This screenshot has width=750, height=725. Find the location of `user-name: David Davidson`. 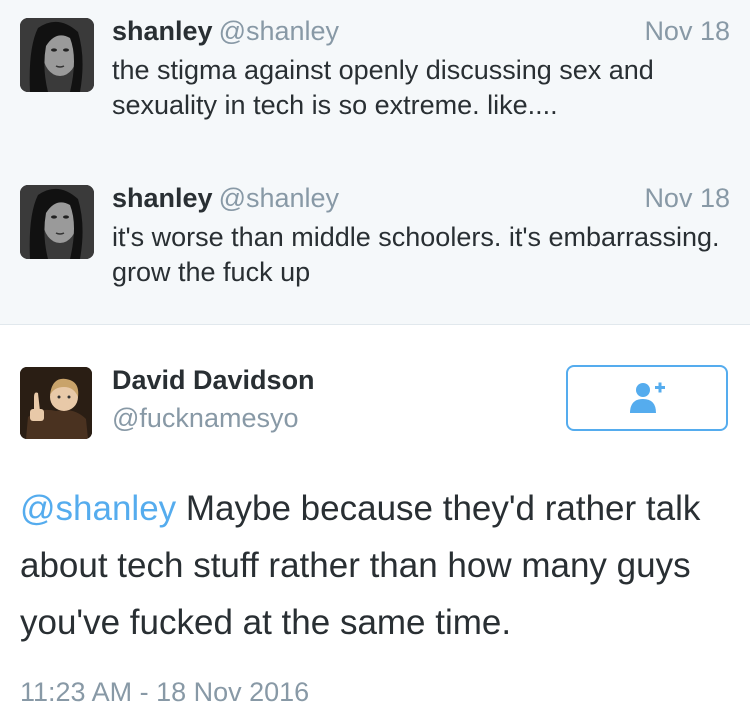

user-name: David Davidson is located at coordinates (213, 380).